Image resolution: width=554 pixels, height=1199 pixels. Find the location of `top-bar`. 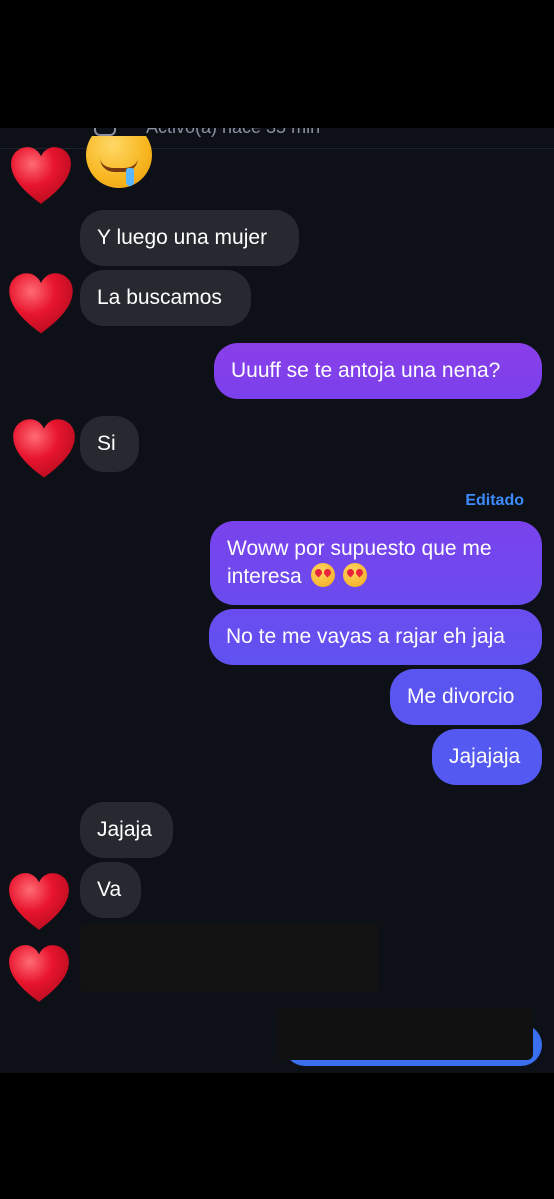

top-bar is located at coordinates (277, 64).